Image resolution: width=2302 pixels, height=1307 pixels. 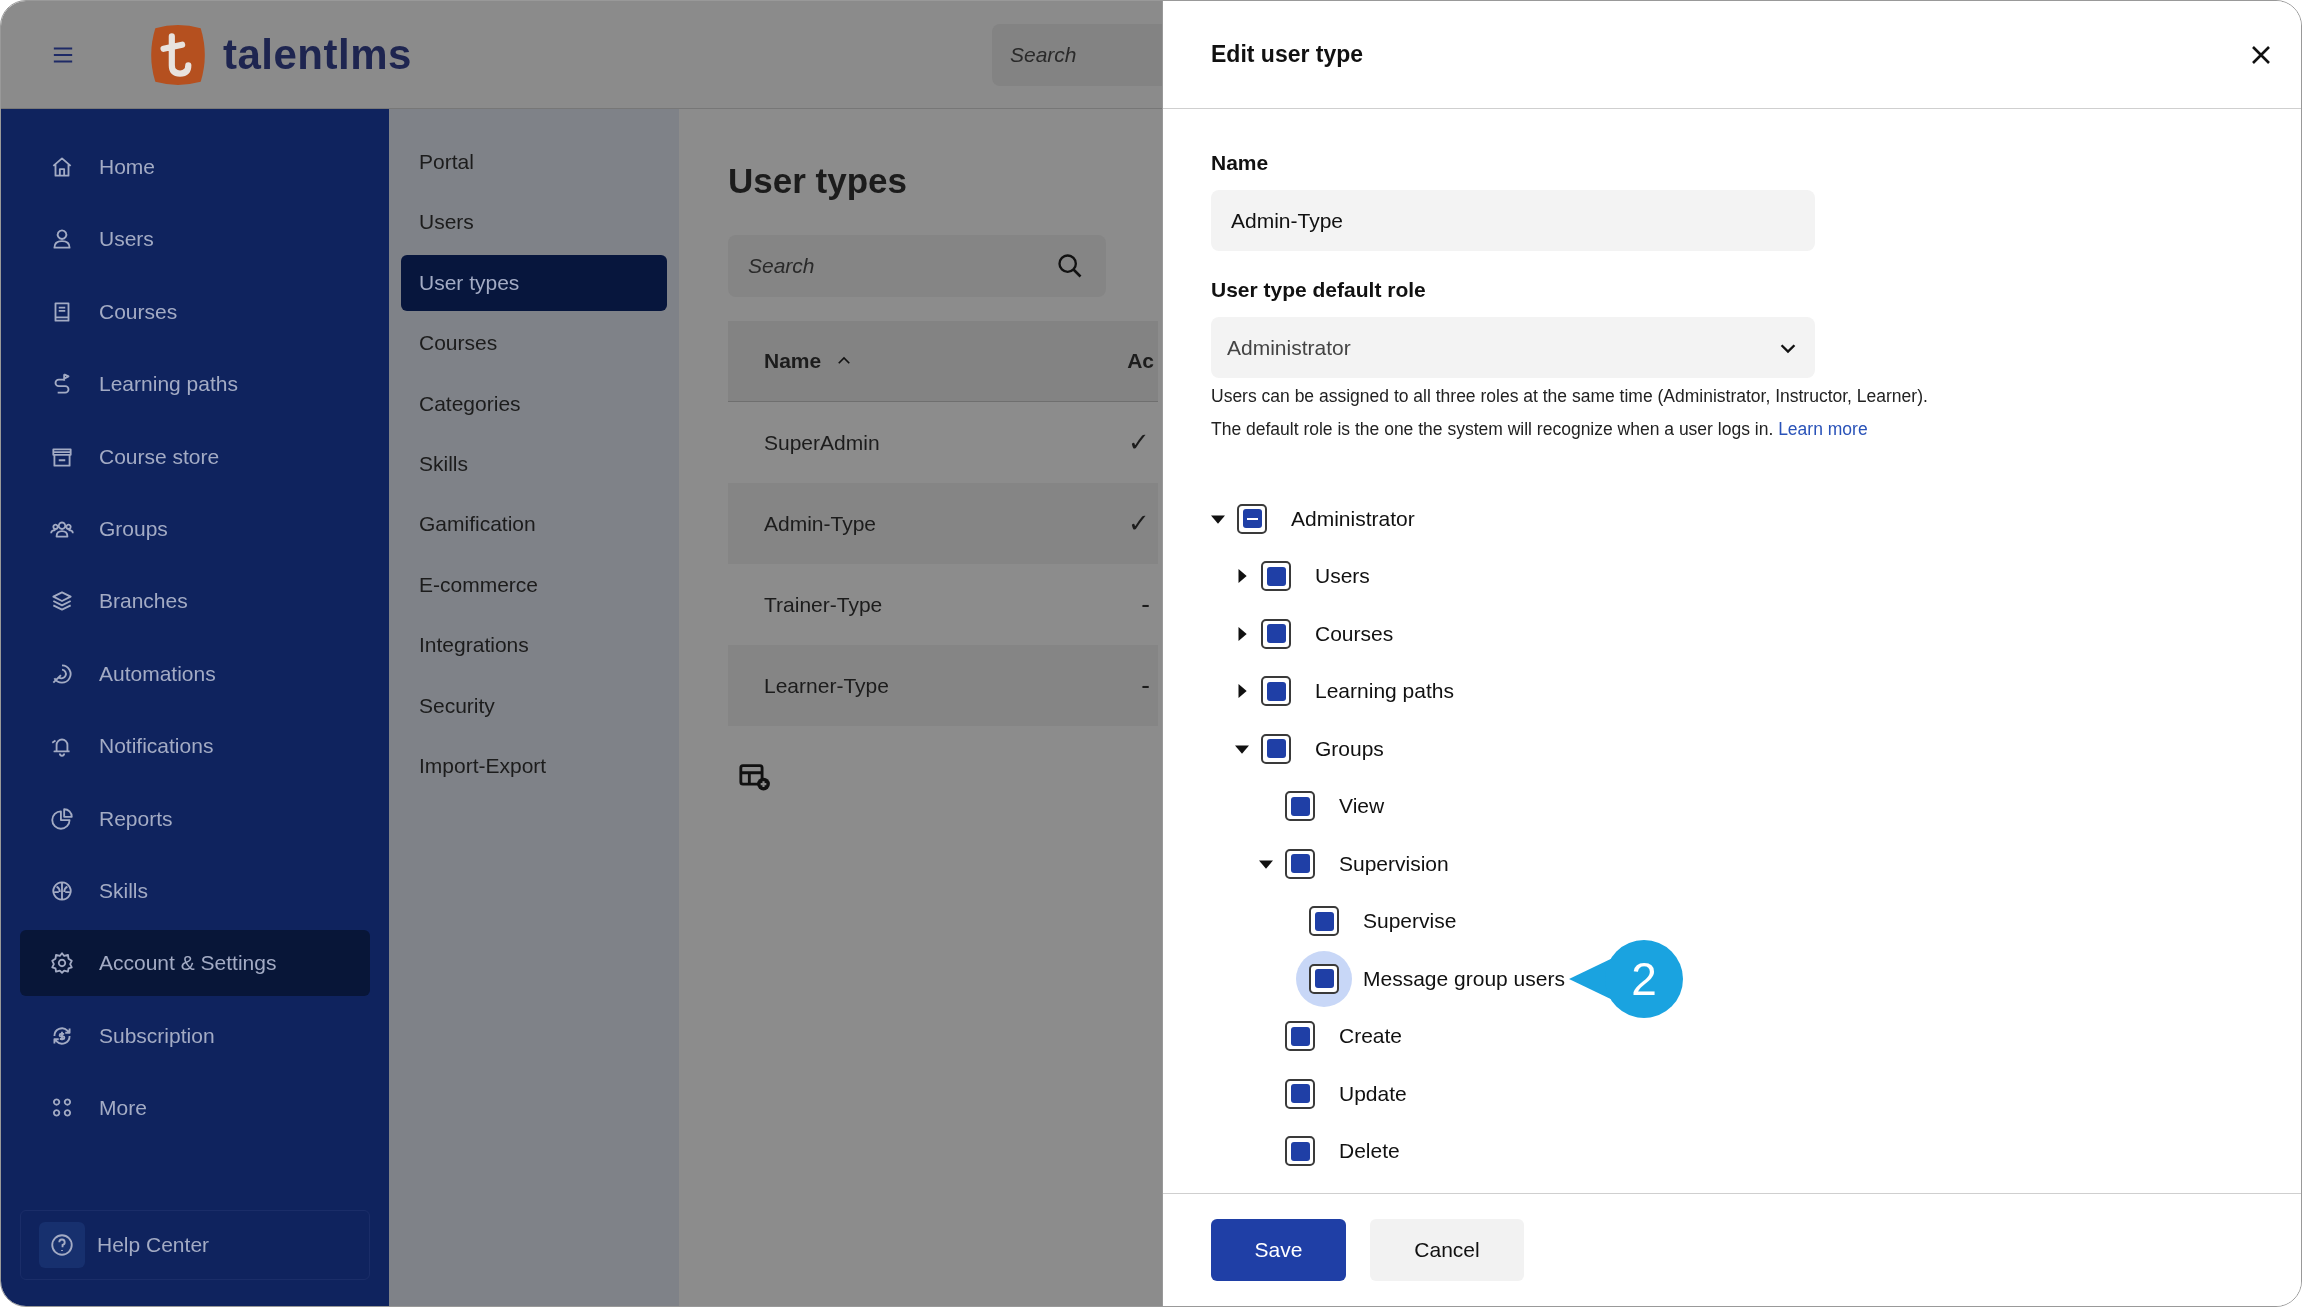 What do you see at coordinates (1319, 290) in the screenshot?
I see `field-label: User type default role` at bounding box center [1319, 290].